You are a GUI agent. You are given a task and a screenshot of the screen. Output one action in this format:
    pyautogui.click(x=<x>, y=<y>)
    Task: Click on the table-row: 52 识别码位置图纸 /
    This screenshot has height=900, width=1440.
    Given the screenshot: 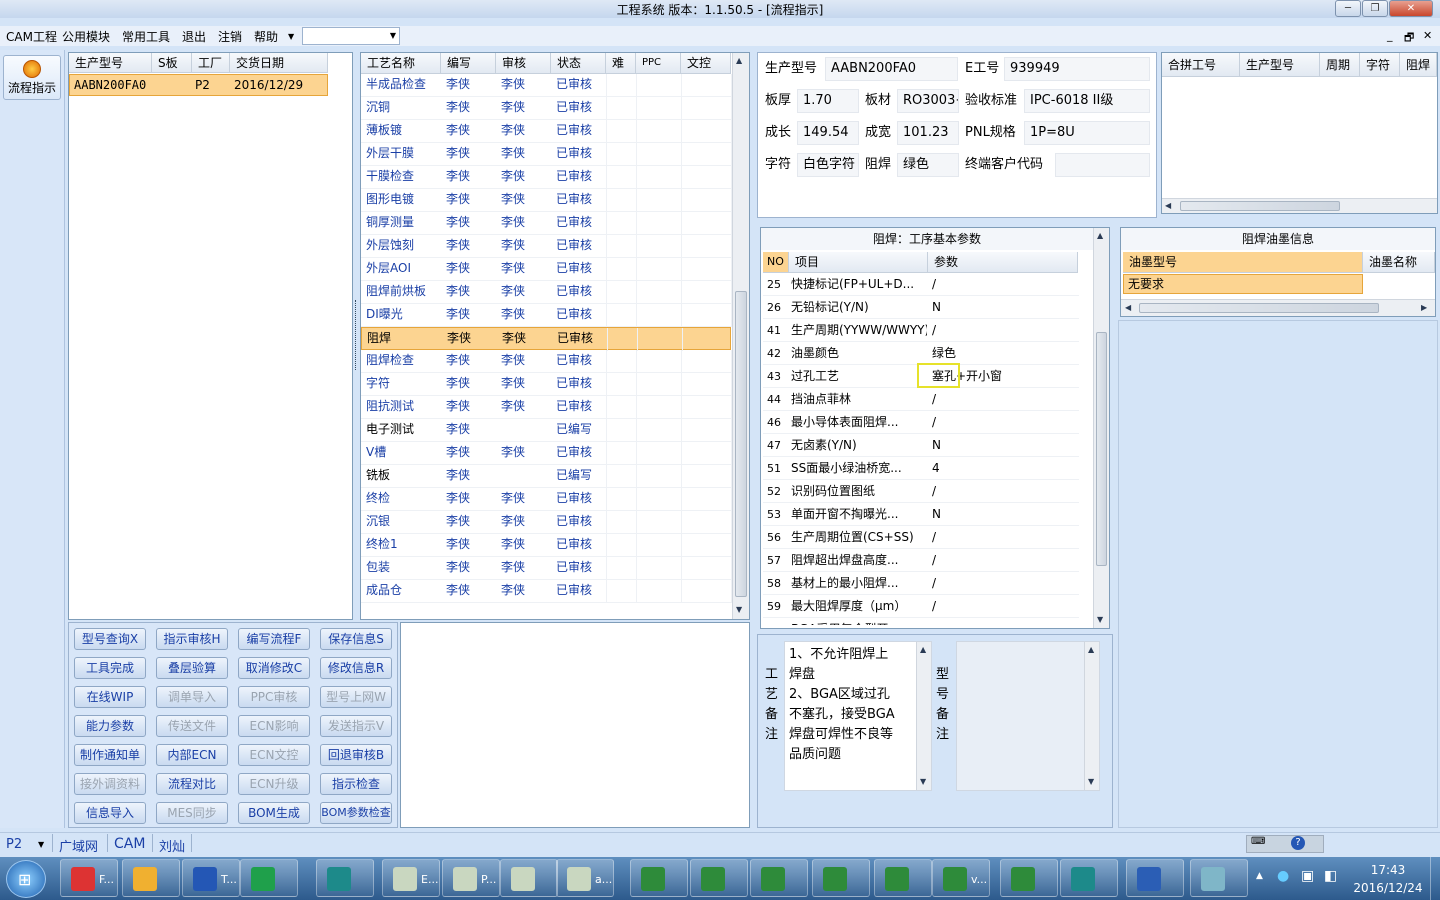 What is the action you would take?
    pyautogui.click(x=921, y=491)
    